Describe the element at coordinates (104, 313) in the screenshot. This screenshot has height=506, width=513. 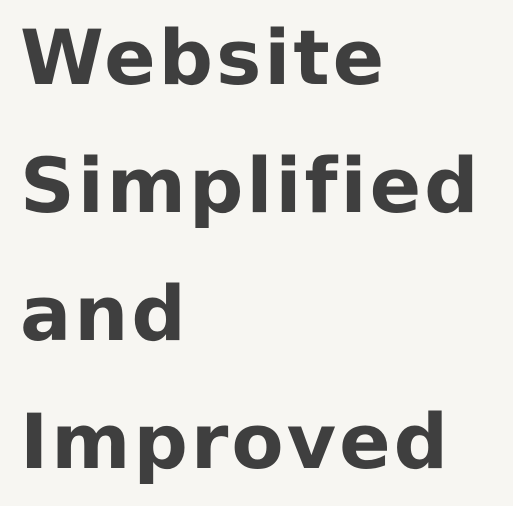
I see `headline-line-3: and` at that location.